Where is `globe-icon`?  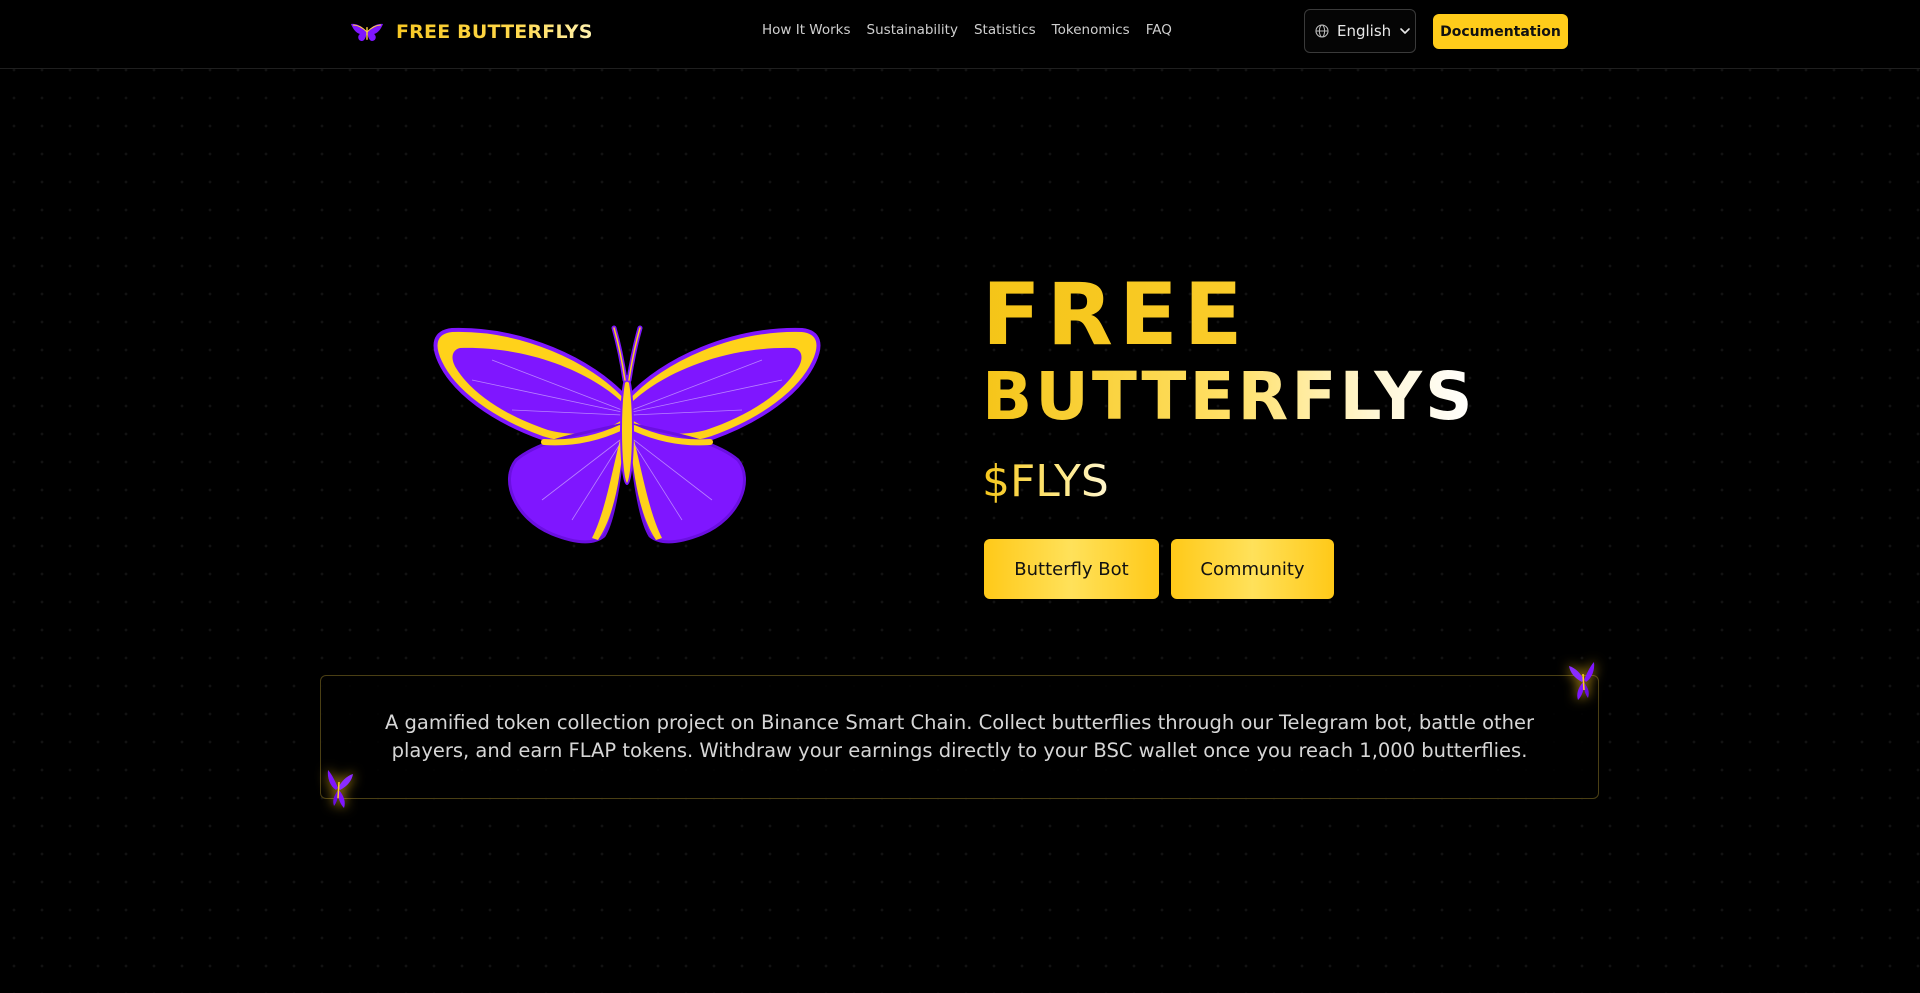 globe-icon is located at coordinates (1322, 31).